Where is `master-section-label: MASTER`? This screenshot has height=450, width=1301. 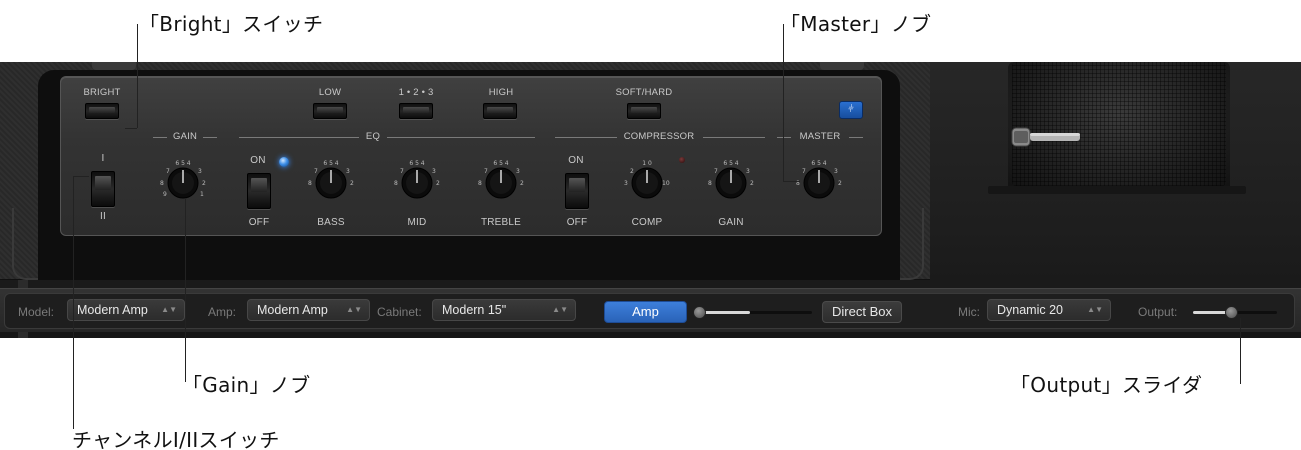
master-section-label: MASTER is located at coordinates (820, 136).